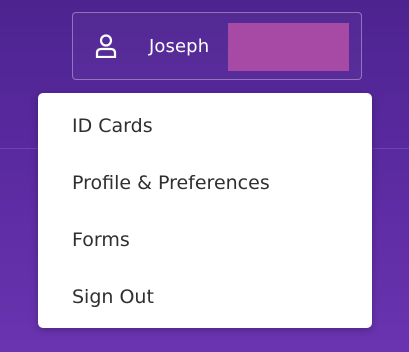 This screenshot has width=409, height=352. What do you see at coordinates (205, 183) in the screenshot?
I see `menu-item-profile-preferences: Profile & Preferences` at bounding box center [205, 183].